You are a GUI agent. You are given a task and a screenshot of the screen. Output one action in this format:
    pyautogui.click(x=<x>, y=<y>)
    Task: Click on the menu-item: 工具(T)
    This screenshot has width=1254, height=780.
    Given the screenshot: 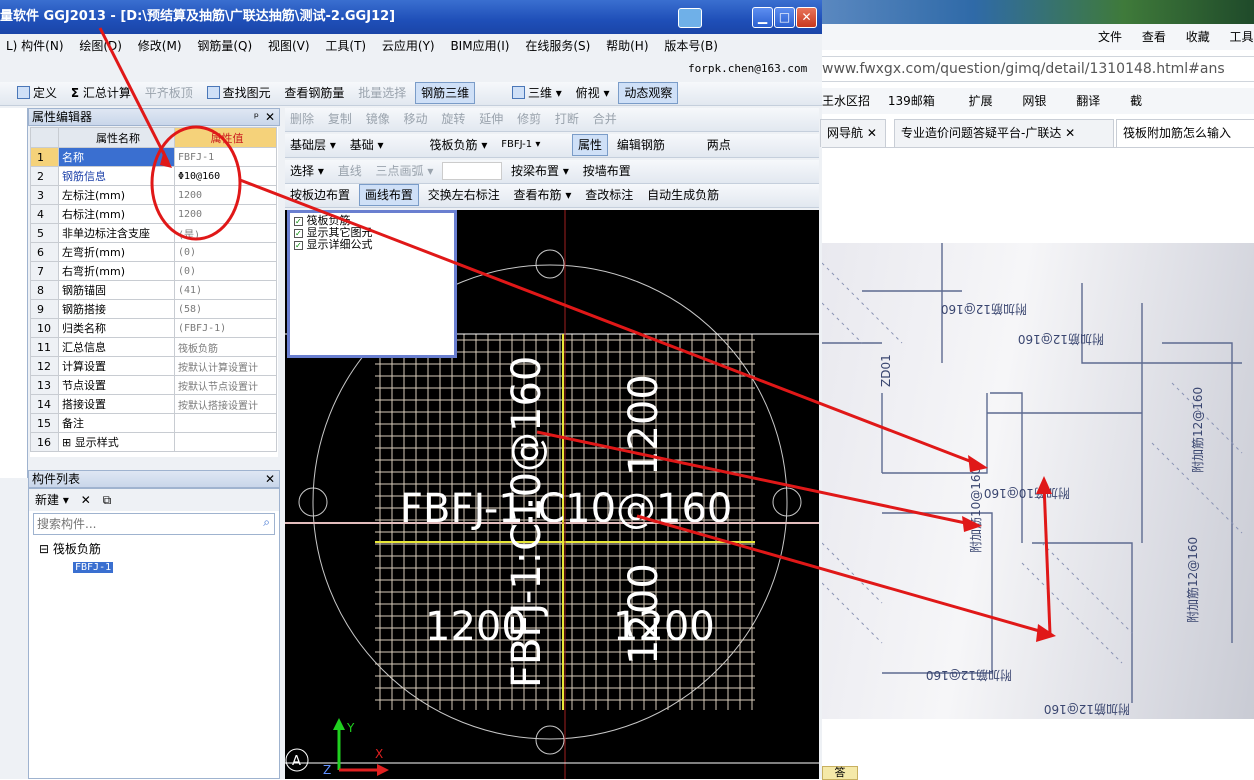 What is the action you would take?
    pyautogui.click(x=345, y=46)
    